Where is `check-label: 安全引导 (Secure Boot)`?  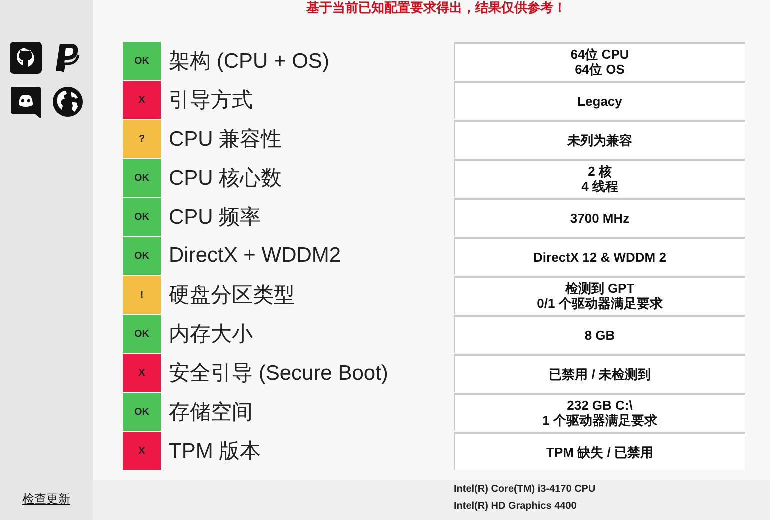
check-label: 安全引导 (Secure Boot) is located at coordinates (279, 374).